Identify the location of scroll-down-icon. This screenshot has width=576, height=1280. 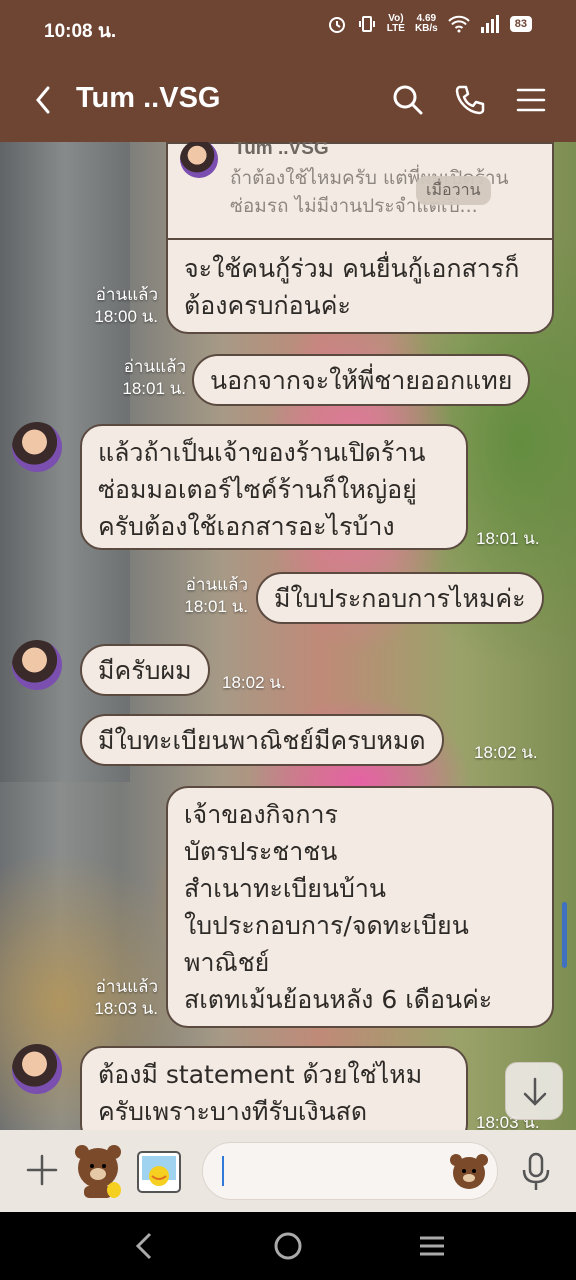
(535, 1091).